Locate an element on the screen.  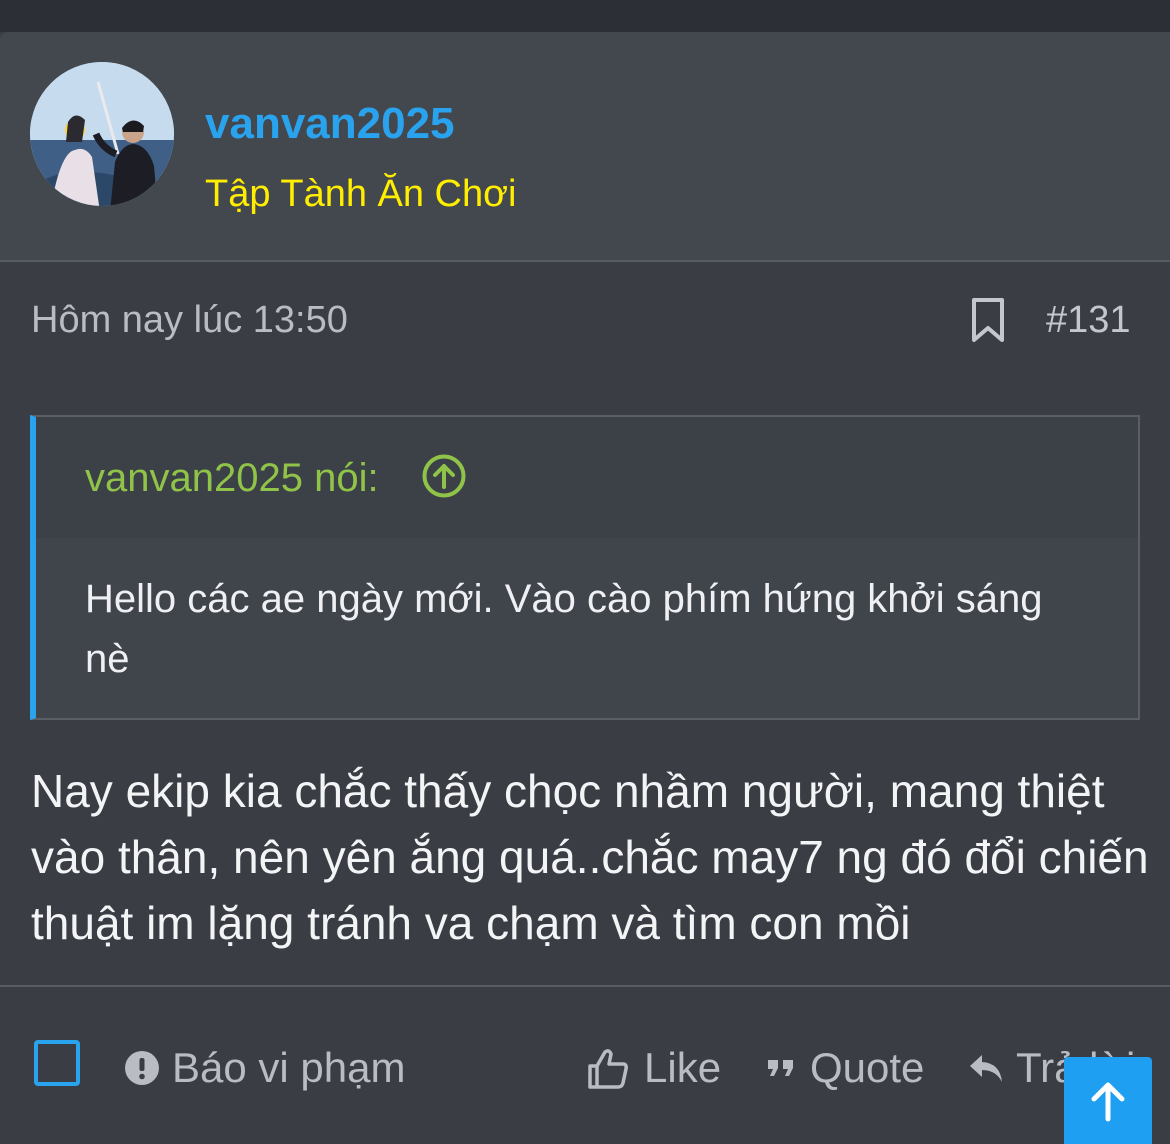
arrow-circle-up-icon is located at coordinates (444, 476).